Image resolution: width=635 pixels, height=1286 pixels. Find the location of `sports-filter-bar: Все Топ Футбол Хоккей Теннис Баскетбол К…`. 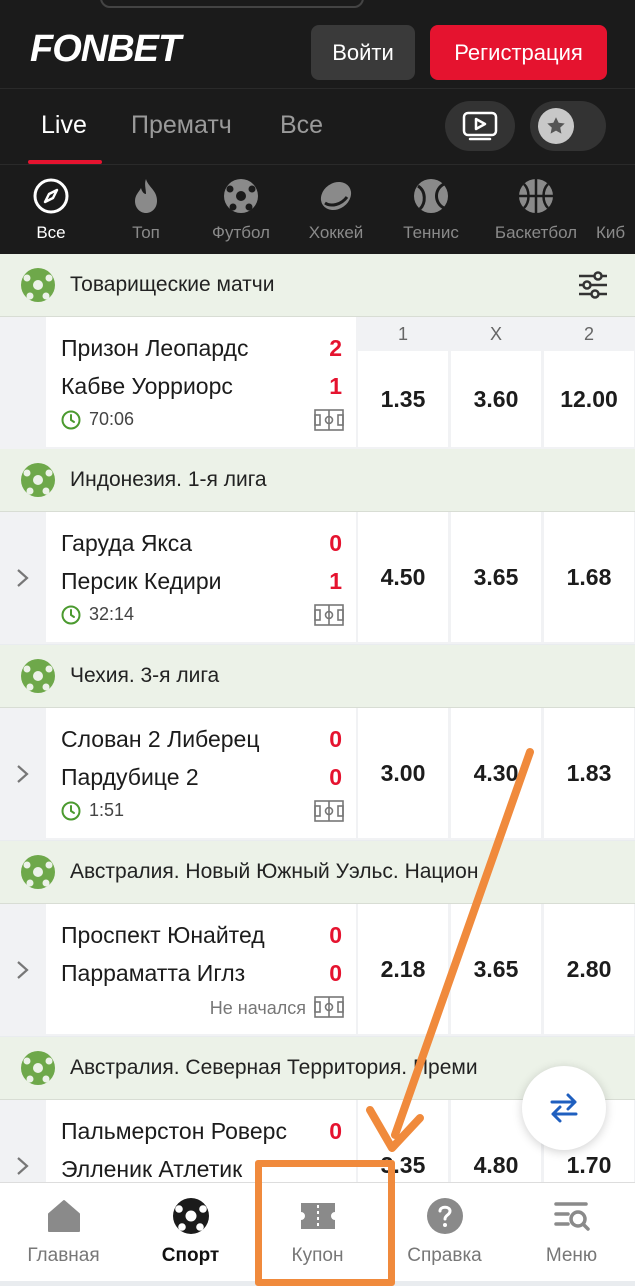

sports-filter-bar: Все Топ Футбол Хоккей Теннис Баскетбол К… is located at coordinates (317, 209).